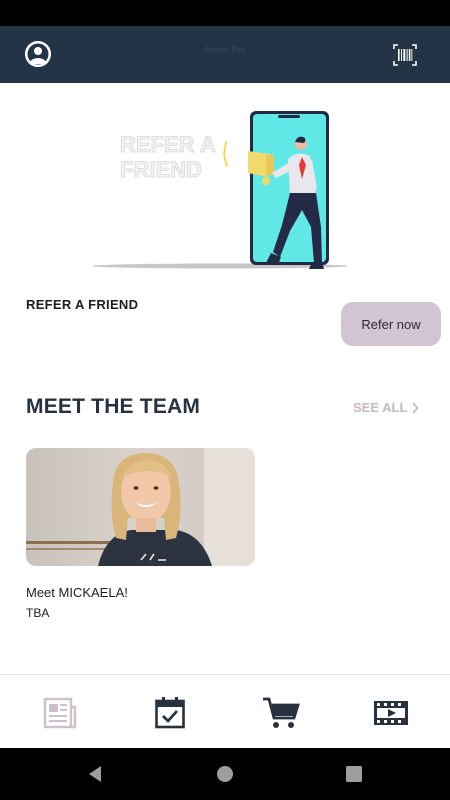 This screenshot has width=450, height=800. Describe the element at coordinates (354, 774) in the screenshot. I see `recents-icon` at that location.